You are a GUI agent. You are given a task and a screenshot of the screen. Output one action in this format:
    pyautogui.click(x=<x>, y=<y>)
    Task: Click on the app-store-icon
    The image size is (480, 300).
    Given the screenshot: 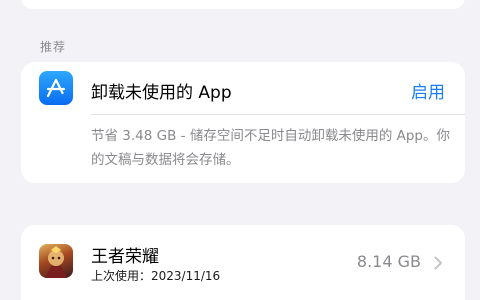 What is the action you would take?
    pyautogui.click(x=56, y=88)
    